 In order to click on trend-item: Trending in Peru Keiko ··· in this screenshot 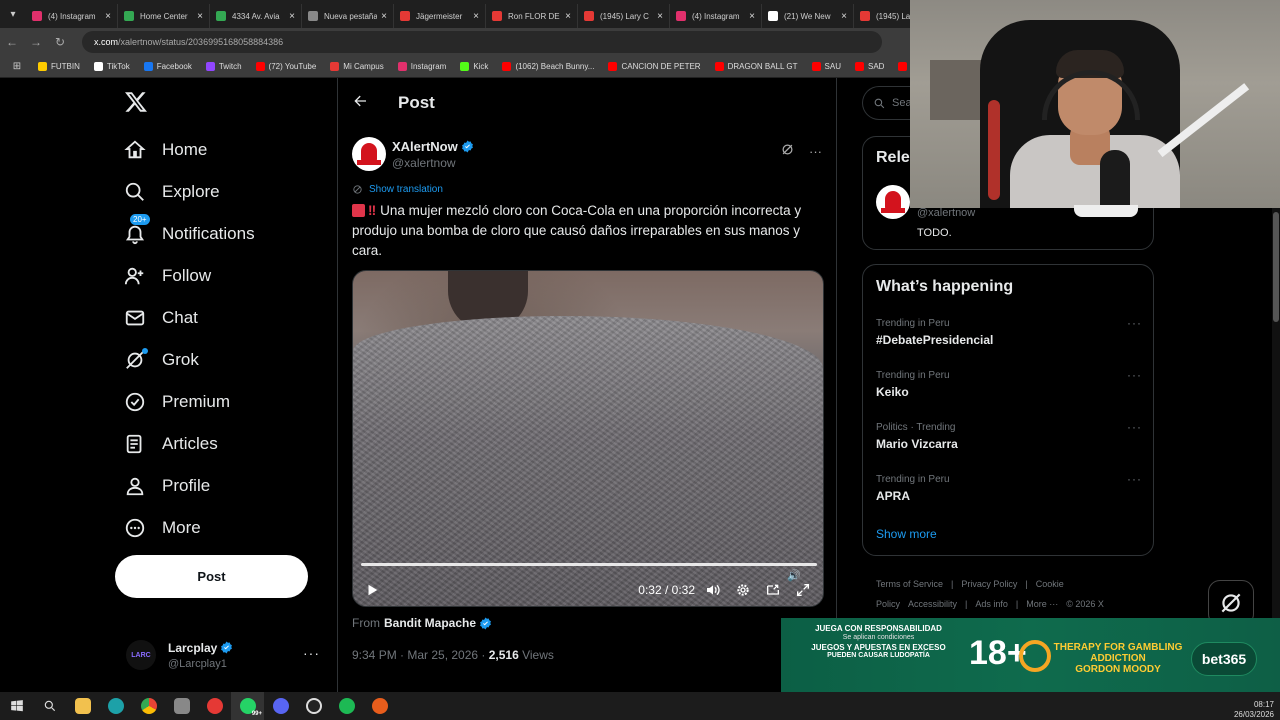, I will do `click(1009, 383)`.